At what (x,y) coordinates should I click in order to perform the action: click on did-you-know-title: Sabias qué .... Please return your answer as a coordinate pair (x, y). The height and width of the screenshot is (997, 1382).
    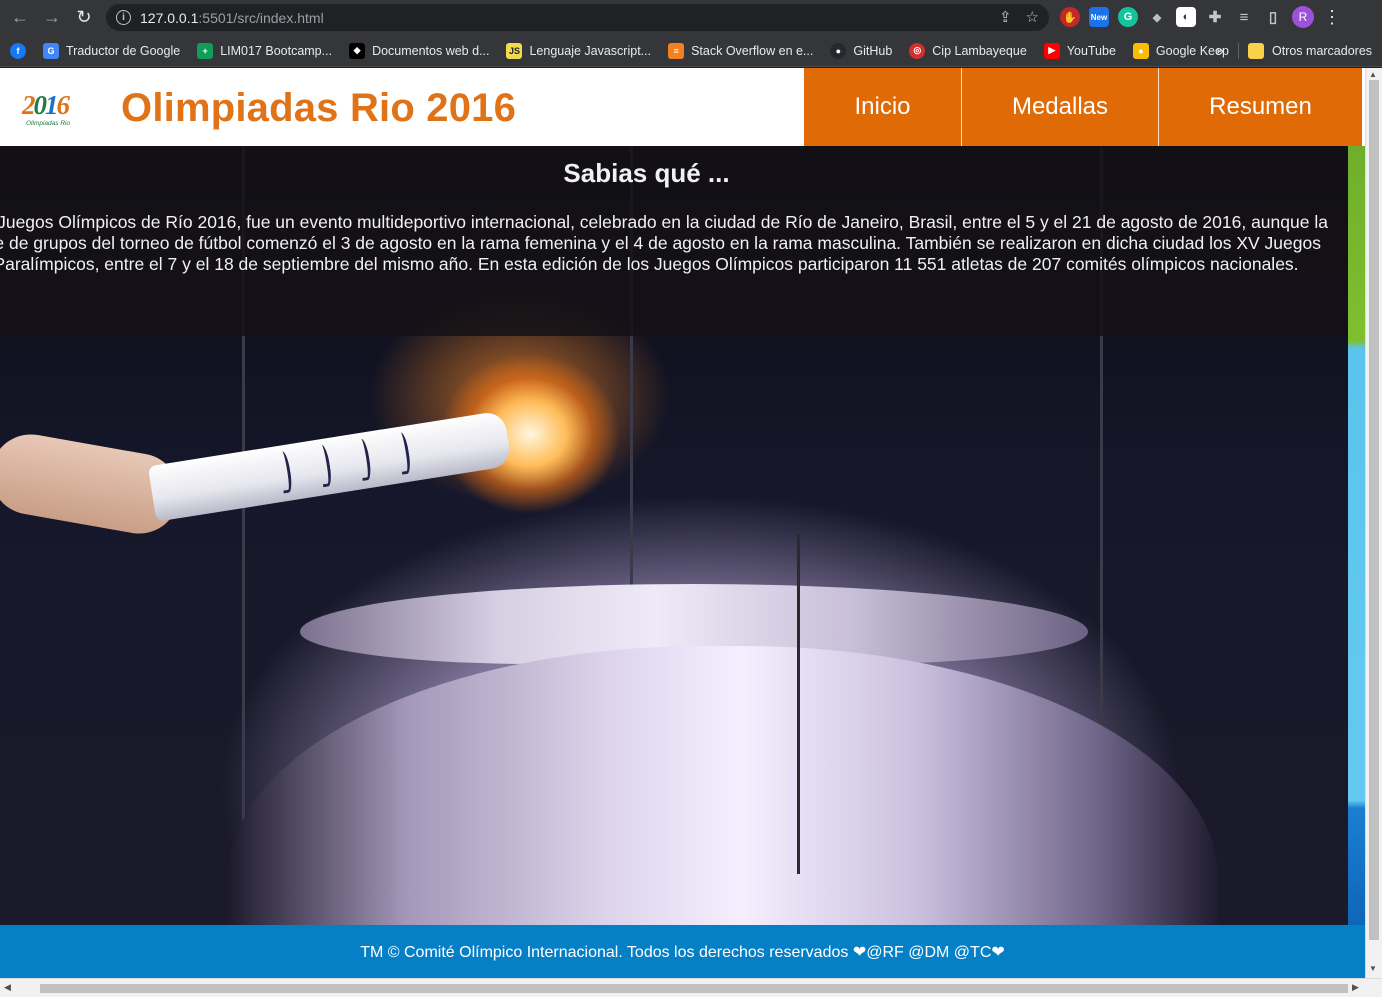
    Looking at the image, I should click on (646, 173).